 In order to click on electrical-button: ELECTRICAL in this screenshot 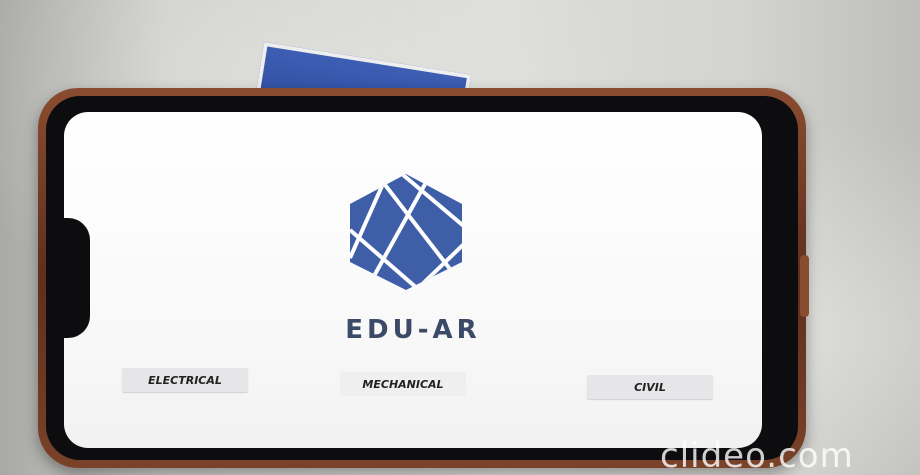, I will do `click(185, 380)`.